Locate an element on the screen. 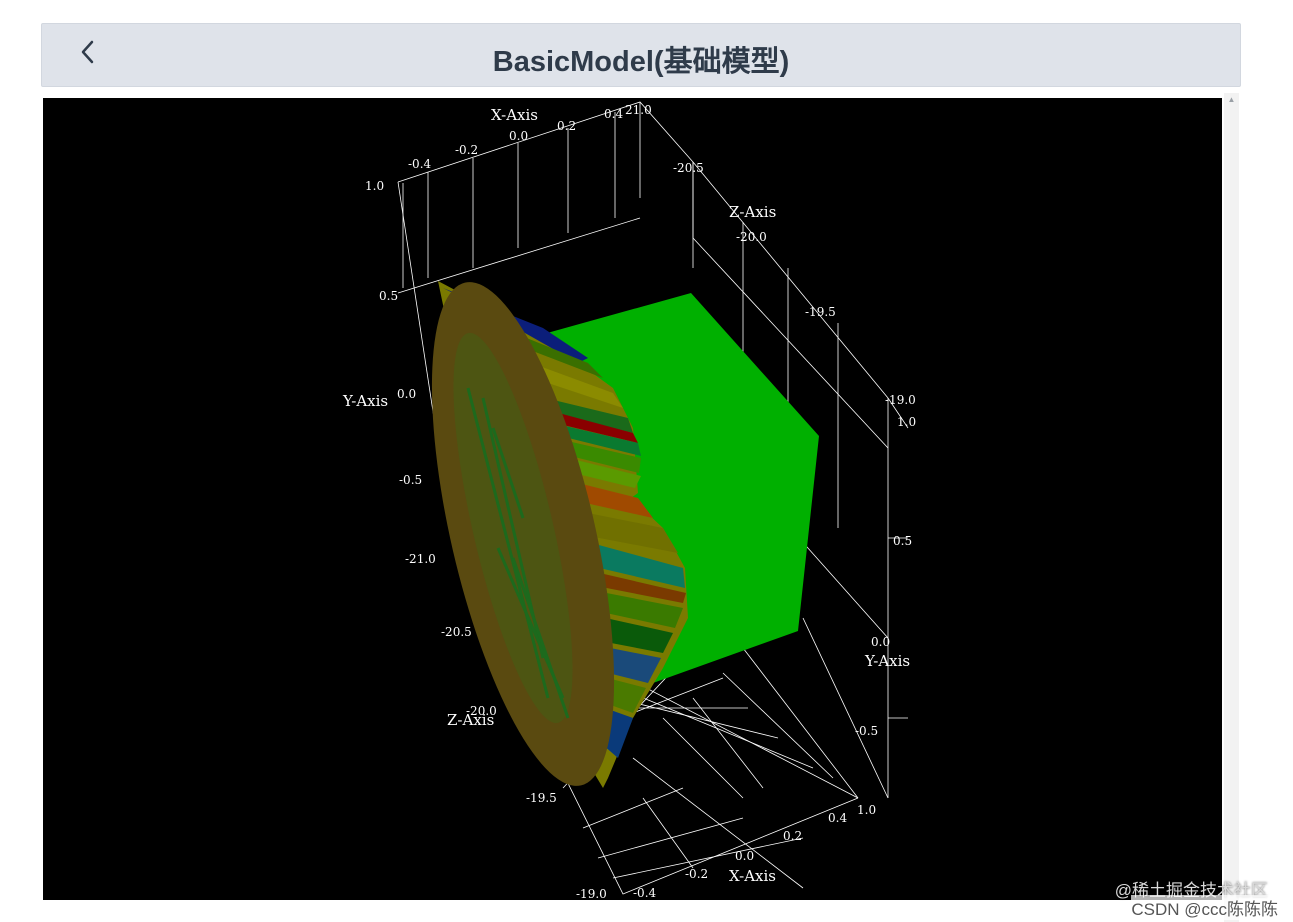 The width and height of the screenshot is (1293, 922). z-tick-right: -19.0 is located at coordinates (900, 400).